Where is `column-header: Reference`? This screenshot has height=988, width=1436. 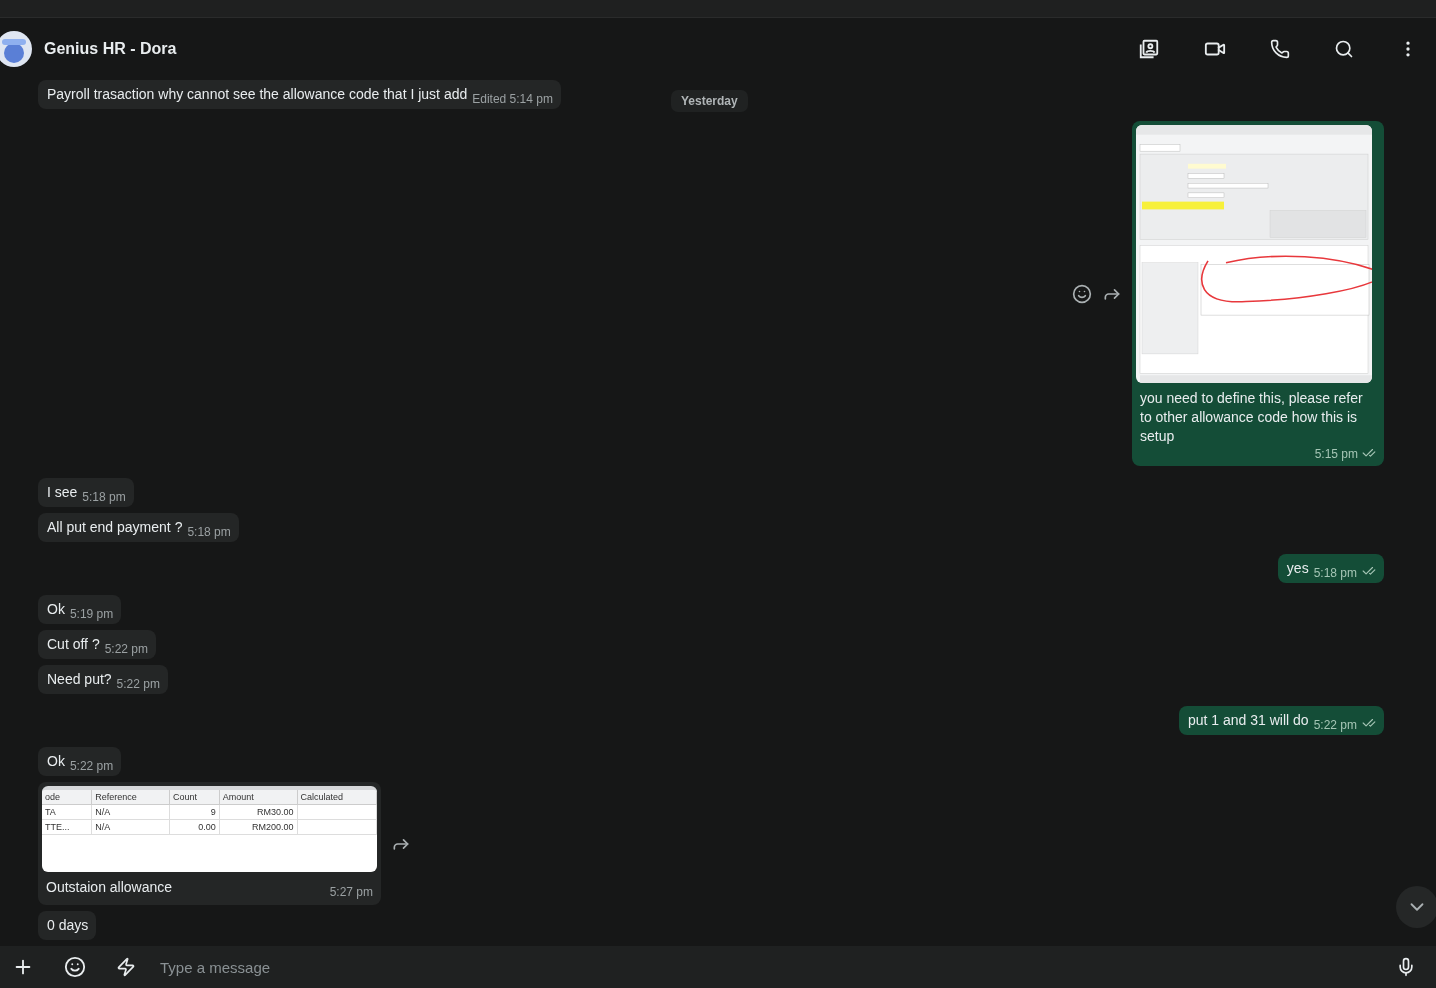 column-header: Reference is located at coordinates (130, 797).